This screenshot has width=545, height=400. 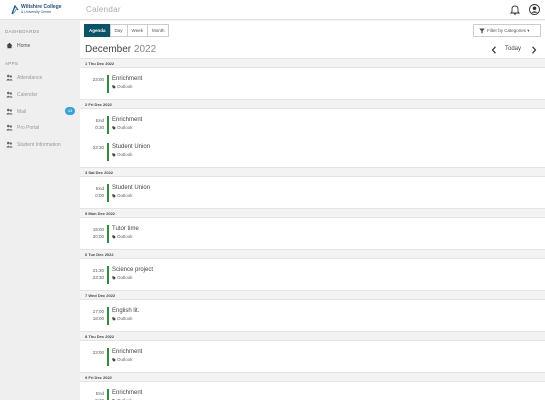 I want to click on sidebar-item-attendance: Attendance, so click(x=40, y=78).